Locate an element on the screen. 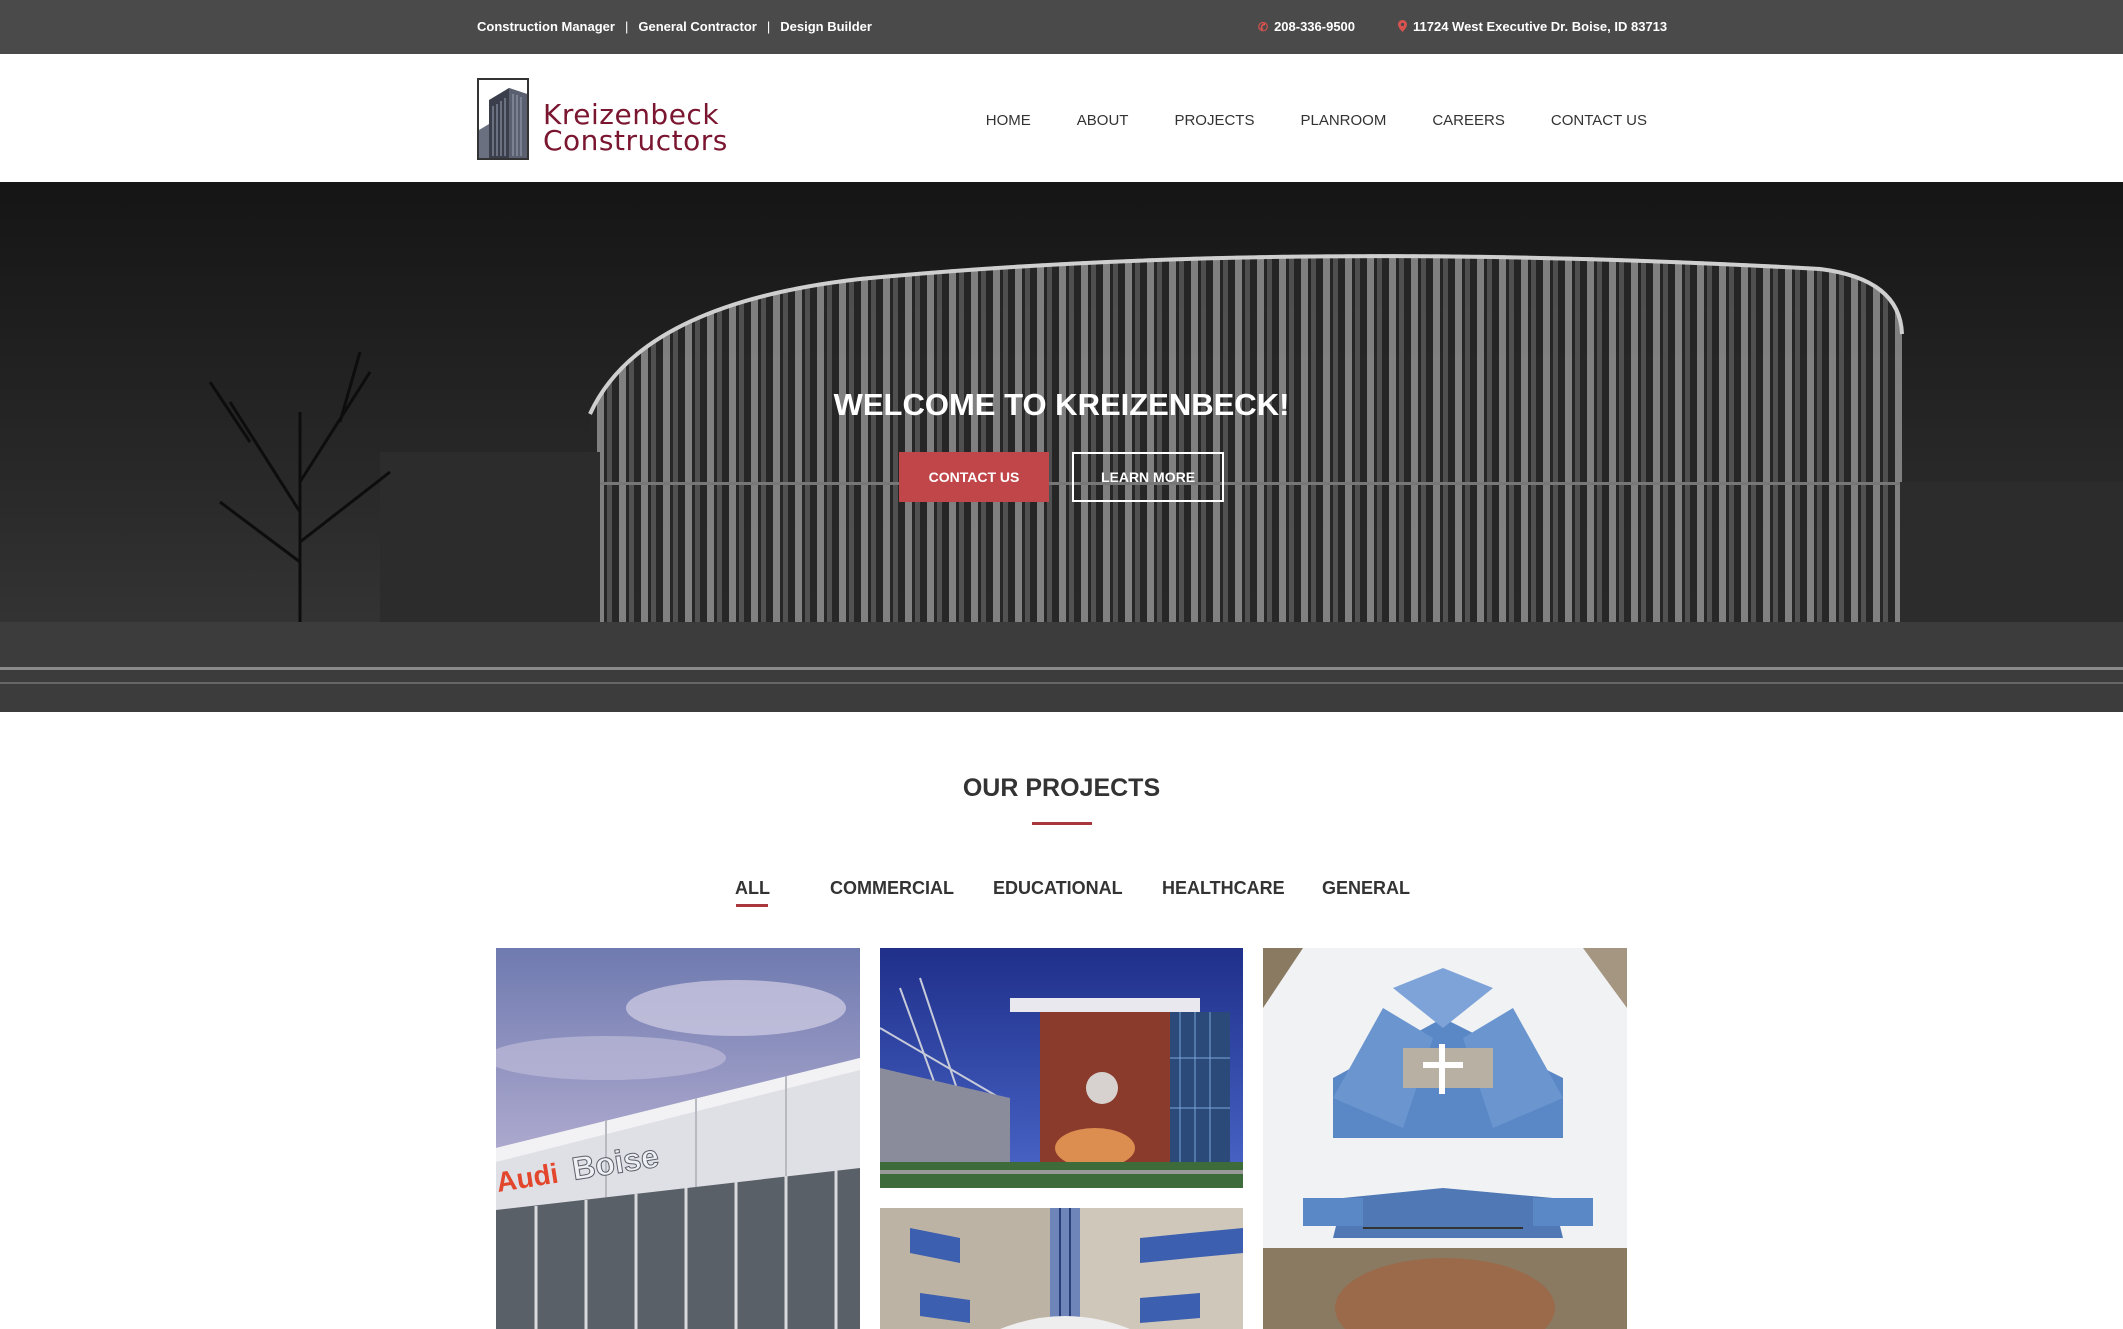 Image resolution: width=2123 pixels, height=1329 pixels. project-card-curved-building is located at coordinates (1061, 1268).